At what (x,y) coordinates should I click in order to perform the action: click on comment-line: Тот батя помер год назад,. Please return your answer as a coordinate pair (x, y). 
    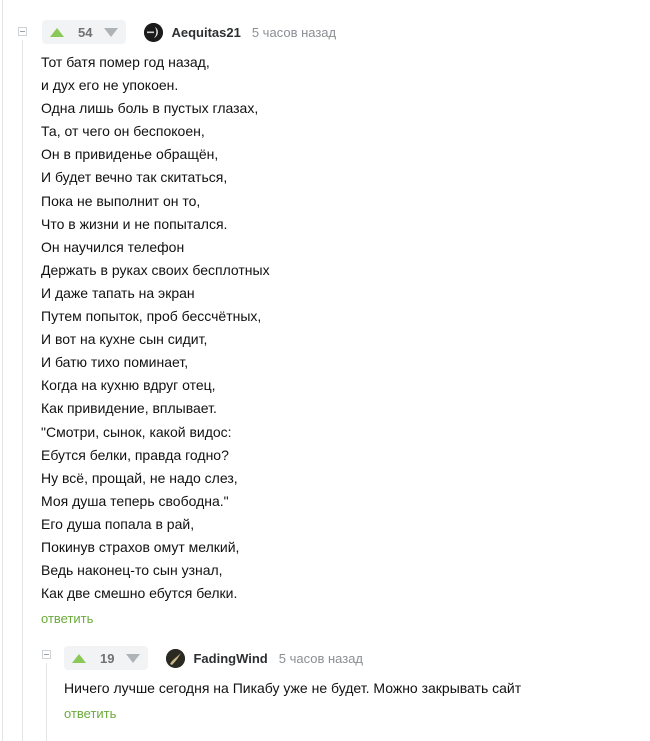
    Looking at the image, I should click on (125, 62).